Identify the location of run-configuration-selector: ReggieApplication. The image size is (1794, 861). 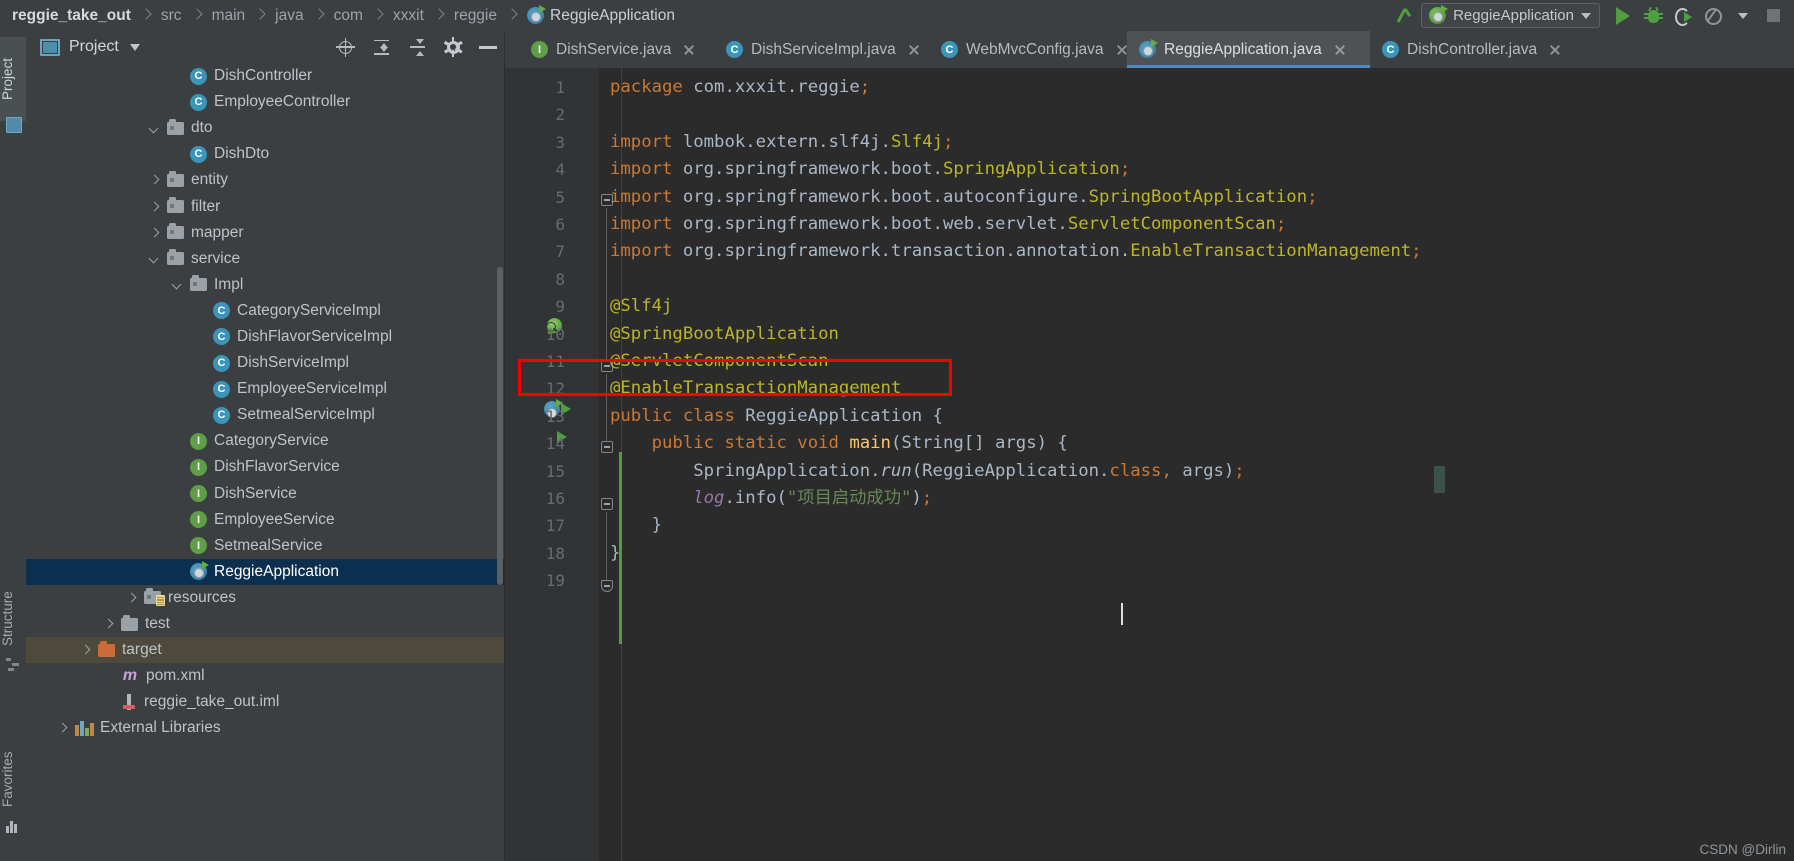
(1510, 15).